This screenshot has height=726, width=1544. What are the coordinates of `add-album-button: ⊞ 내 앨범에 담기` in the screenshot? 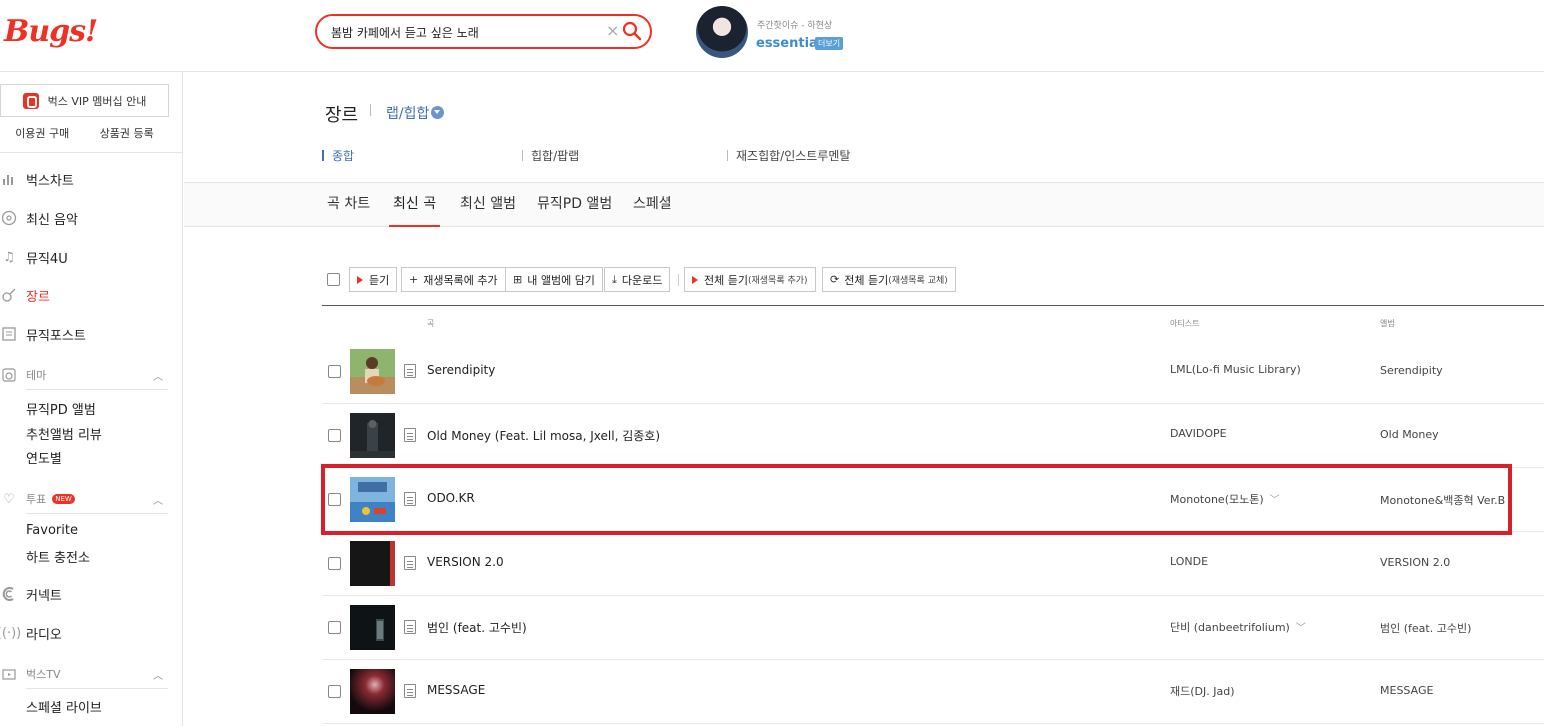 It's located at (554, 279).